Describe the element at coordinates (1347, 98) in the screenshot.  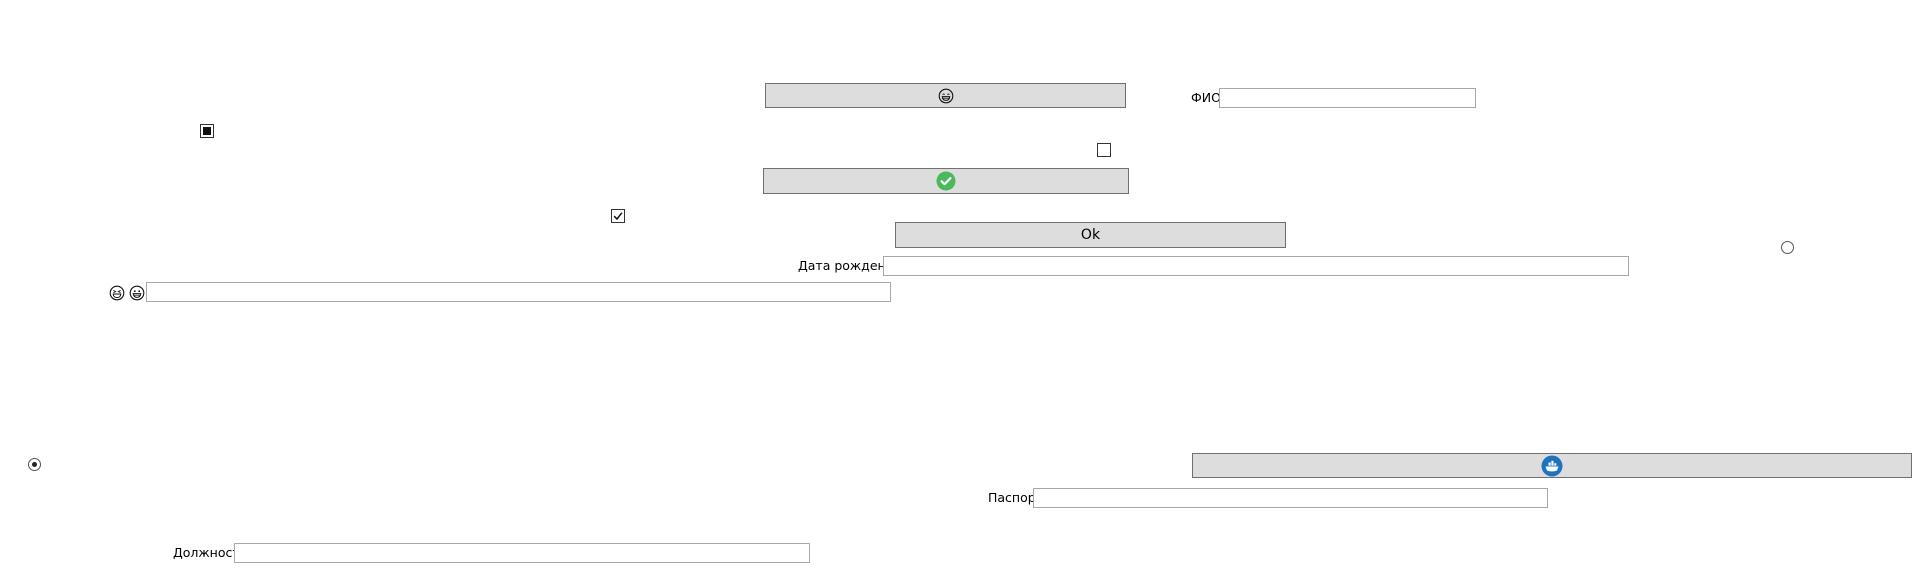
I see `fio-field` at that location.